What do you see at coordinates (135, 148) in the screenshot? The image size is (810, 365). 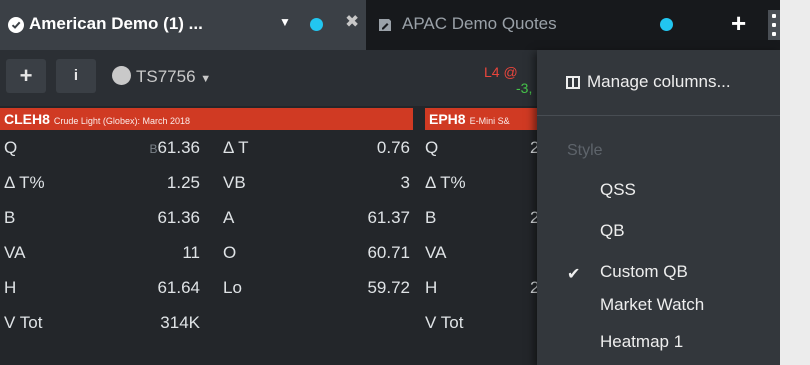 I see `field-value: B61.36` at bounding box center [135, 148].